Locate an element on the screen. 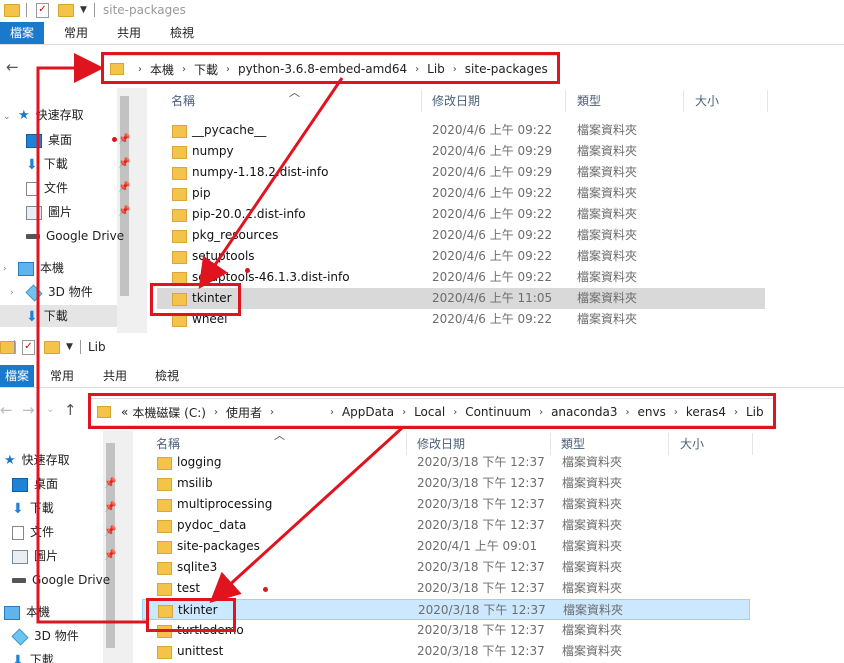 The height and width of the screenshot is (663, 844). file-row: __pycache__ 2020/4/6 上午 09:22 檔案資料夾 is located at coordinates (461, 130).